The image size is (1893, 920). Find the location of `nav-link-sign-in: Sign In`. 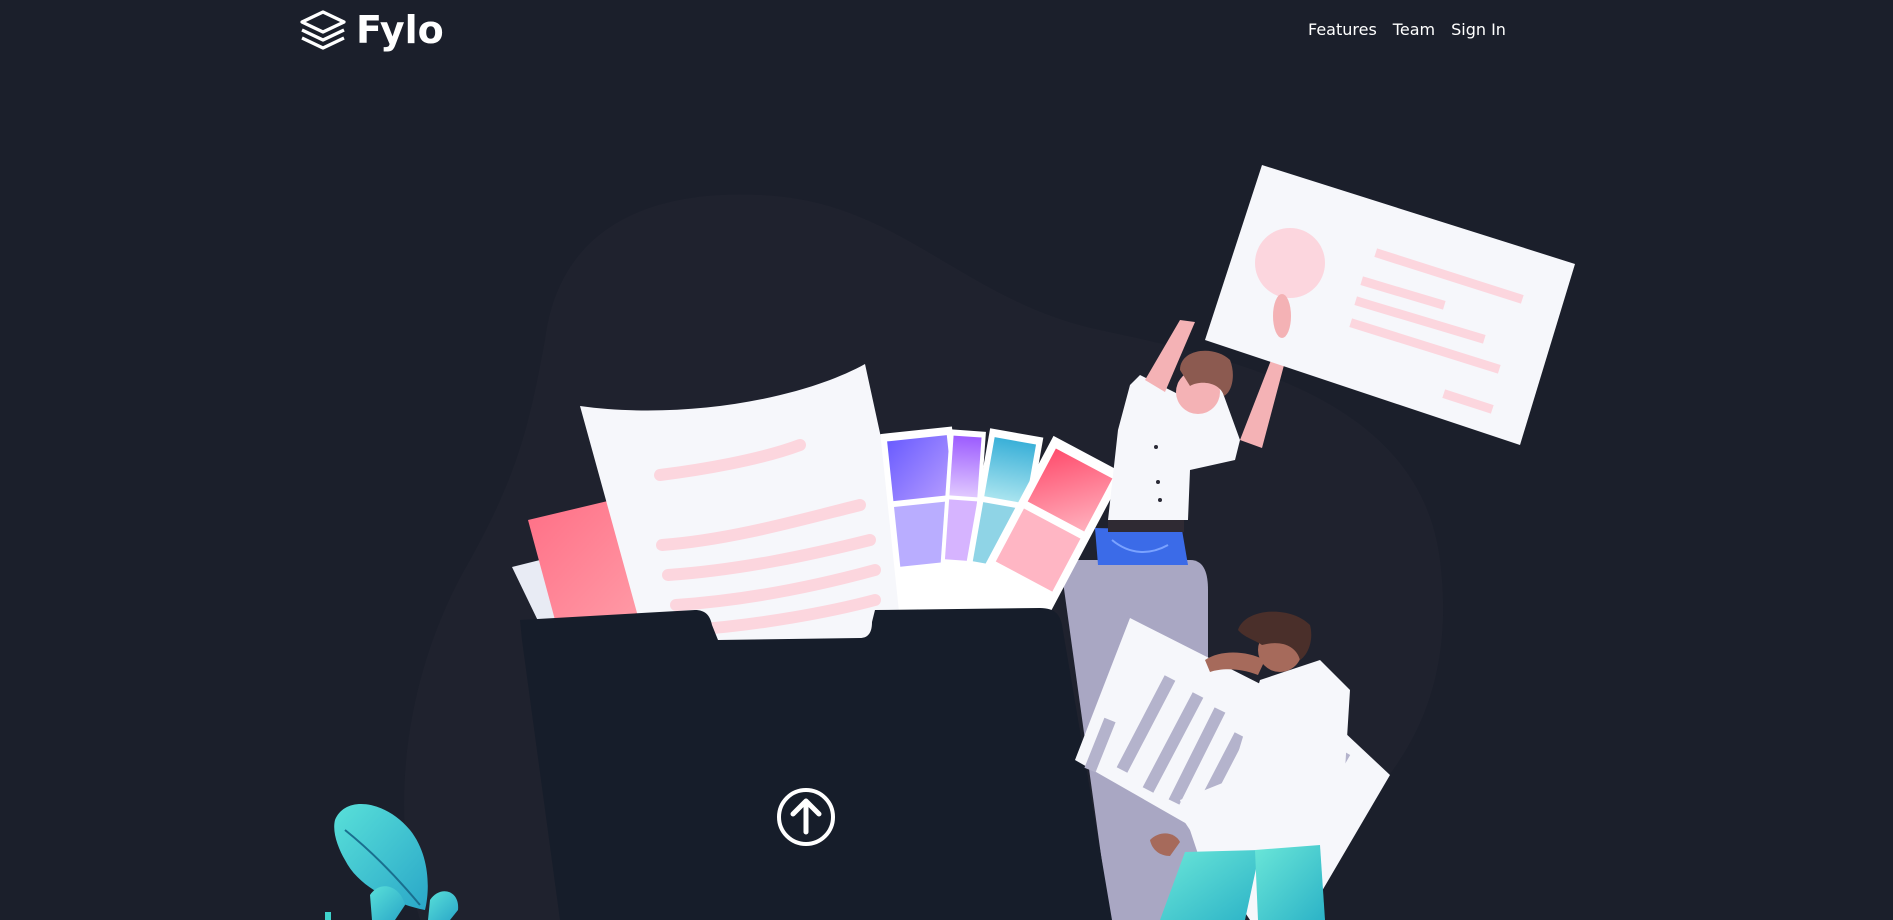

nav-link-sign-in: Sign In is located at coordinates (1478, 30).